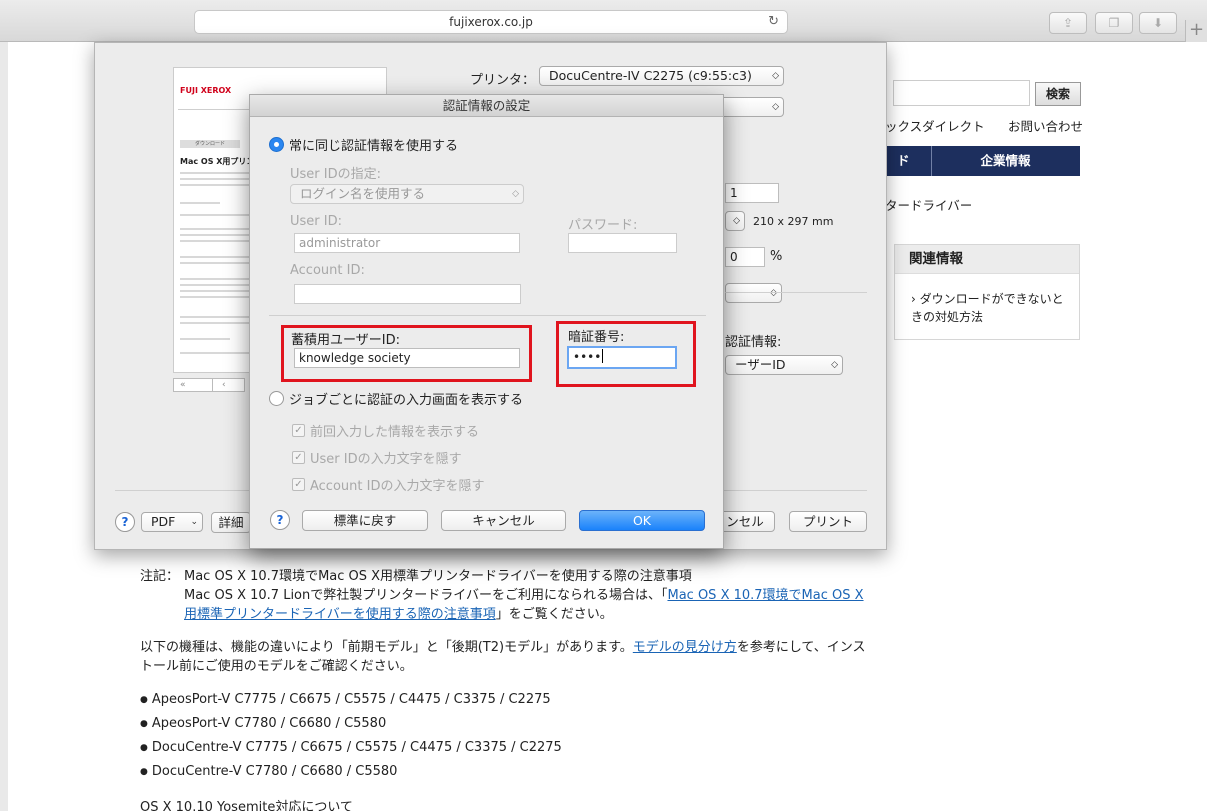  What do you see at coordinates (276, 144) in the screenshot?
I see `radio-selected-icon` at bounding box center [276, 144].